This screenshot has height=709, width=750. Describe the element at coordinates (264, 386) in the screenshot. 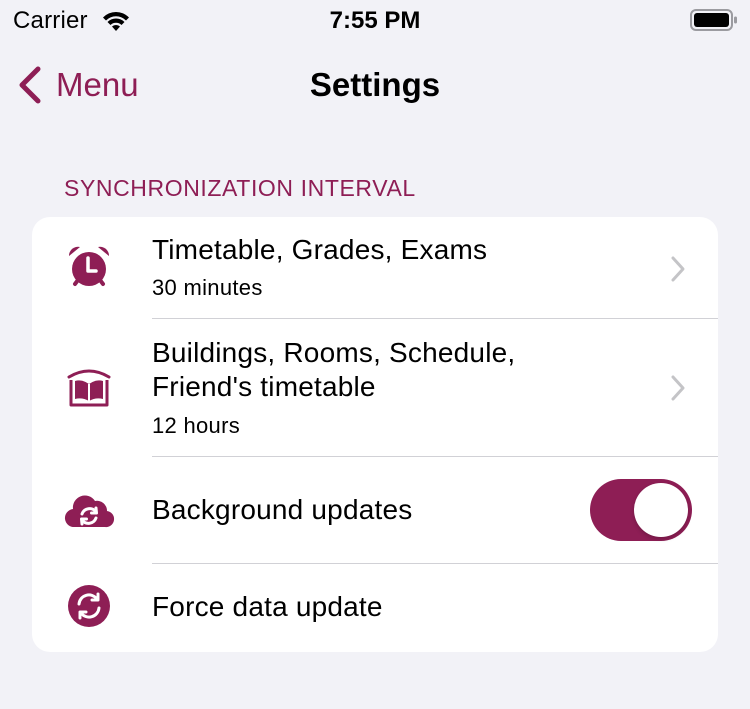

I see `row-title-line2: Friend's timetable` at that location.